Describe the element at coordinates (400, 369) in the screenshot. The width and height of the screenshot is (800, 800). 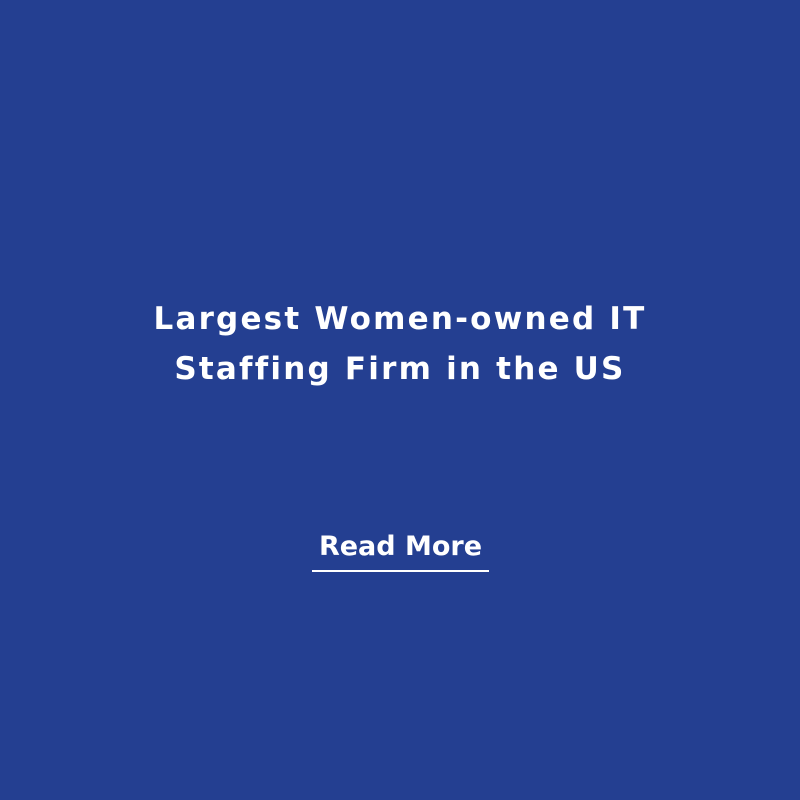
I see `headline-line-2: Staffing Firm in the US` at that location.